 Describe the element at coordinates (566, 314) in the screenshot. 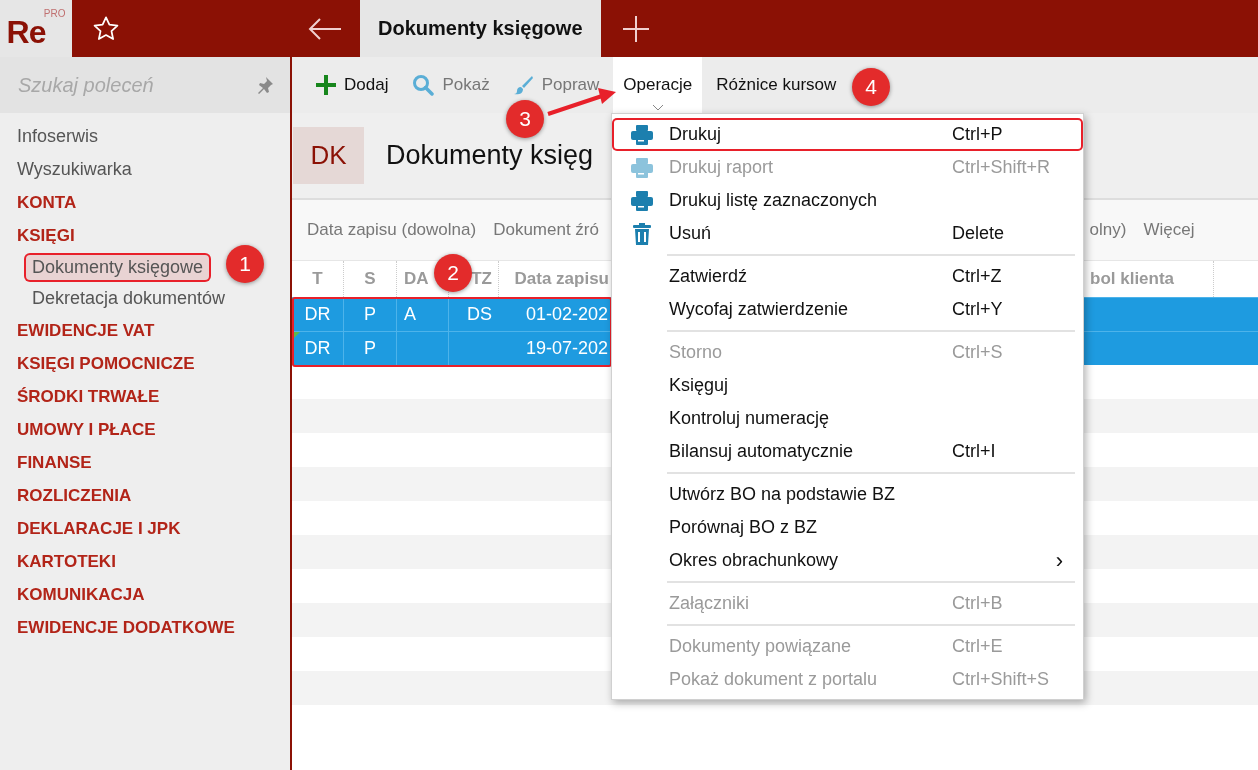

I see `table-cell: 01-02-202` at that location.